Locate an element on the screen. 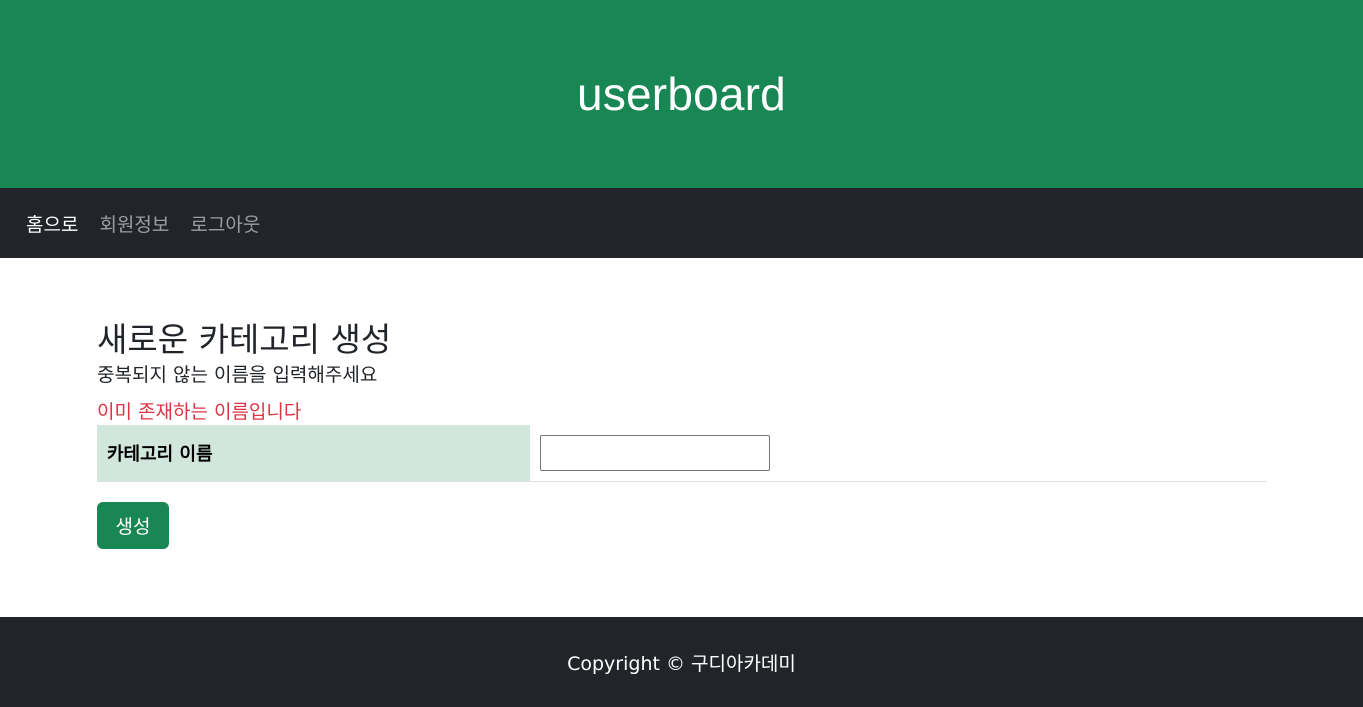 This screenshot has width=1363, height=707. site-title: userboard is located at coordinates (681, 94).